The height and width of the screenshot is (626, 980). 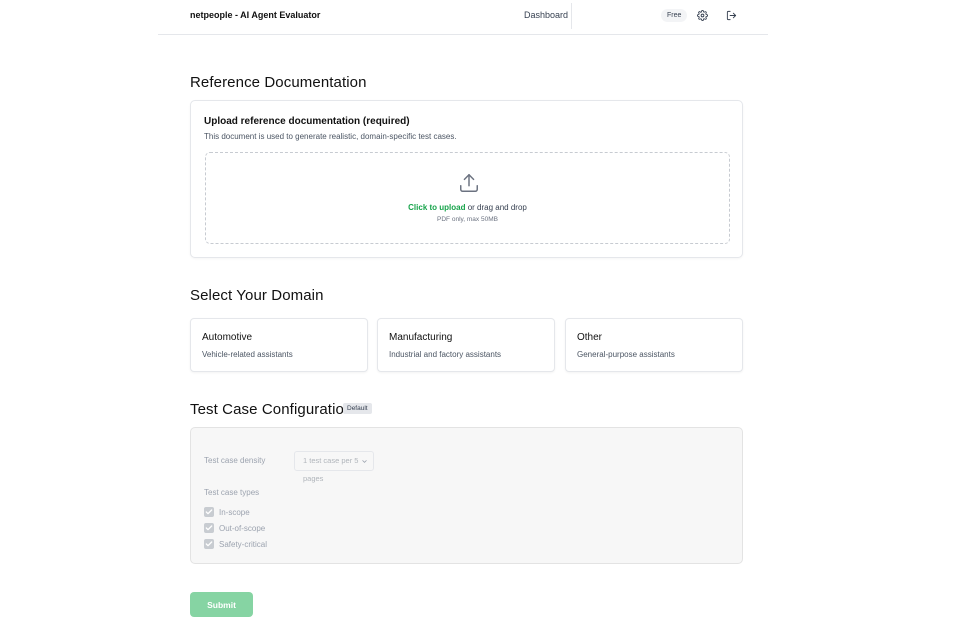 I want to click on checkbox-row-in-scope: In-scope, so click(x=227, y=512).